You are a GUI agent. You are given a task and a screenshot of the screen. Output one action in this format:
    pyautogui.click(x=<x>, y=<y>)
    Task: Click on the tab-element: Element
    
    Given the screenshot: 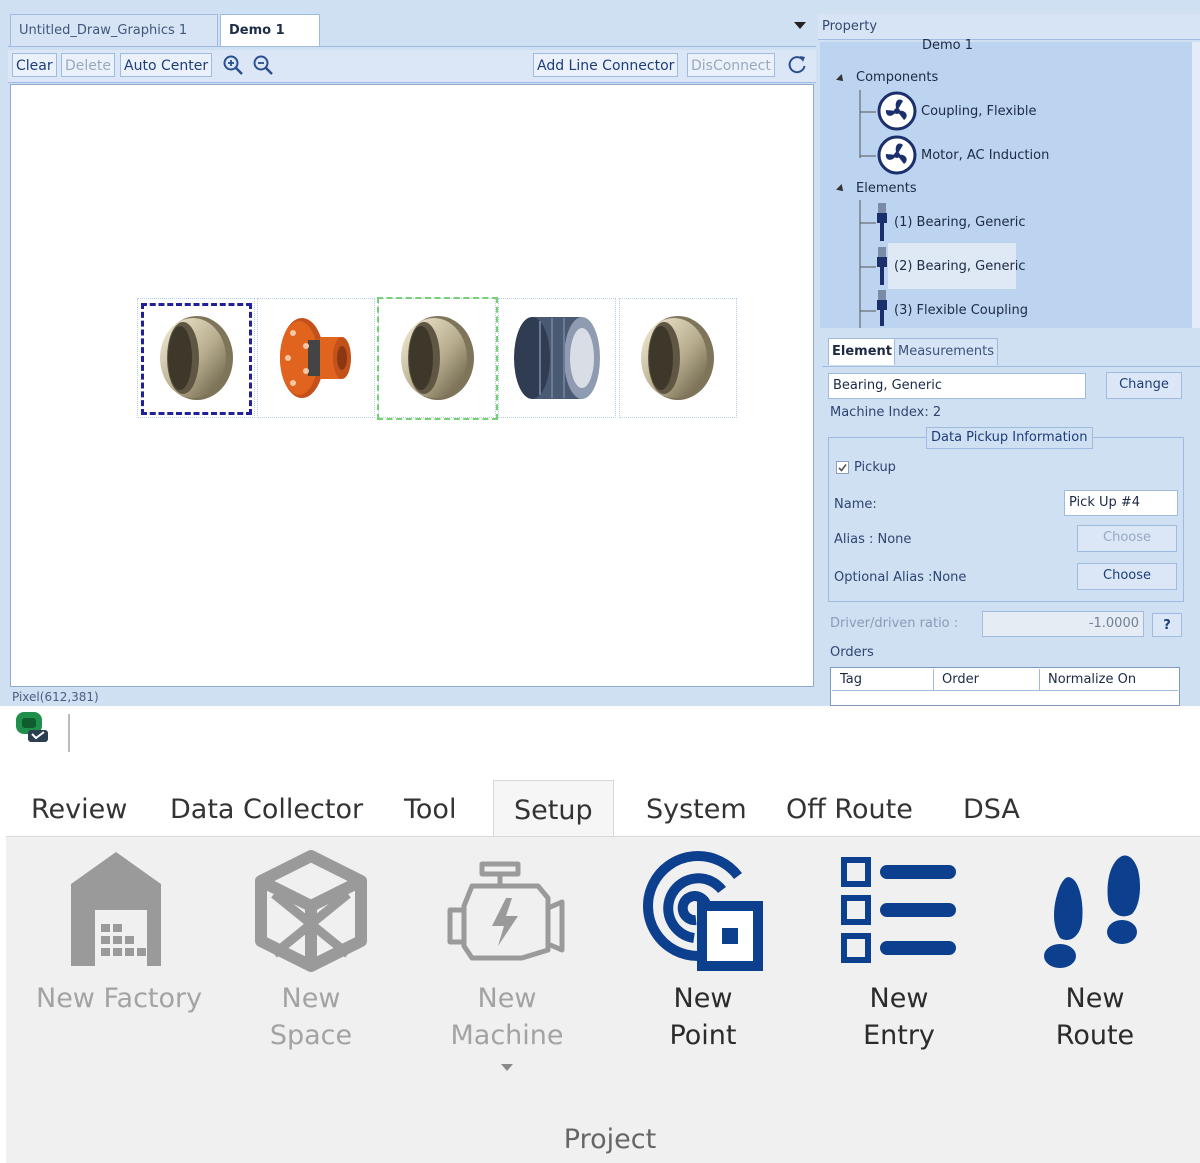 What is the action you would take?
    pyautogui.click(x=862, y=351)
    